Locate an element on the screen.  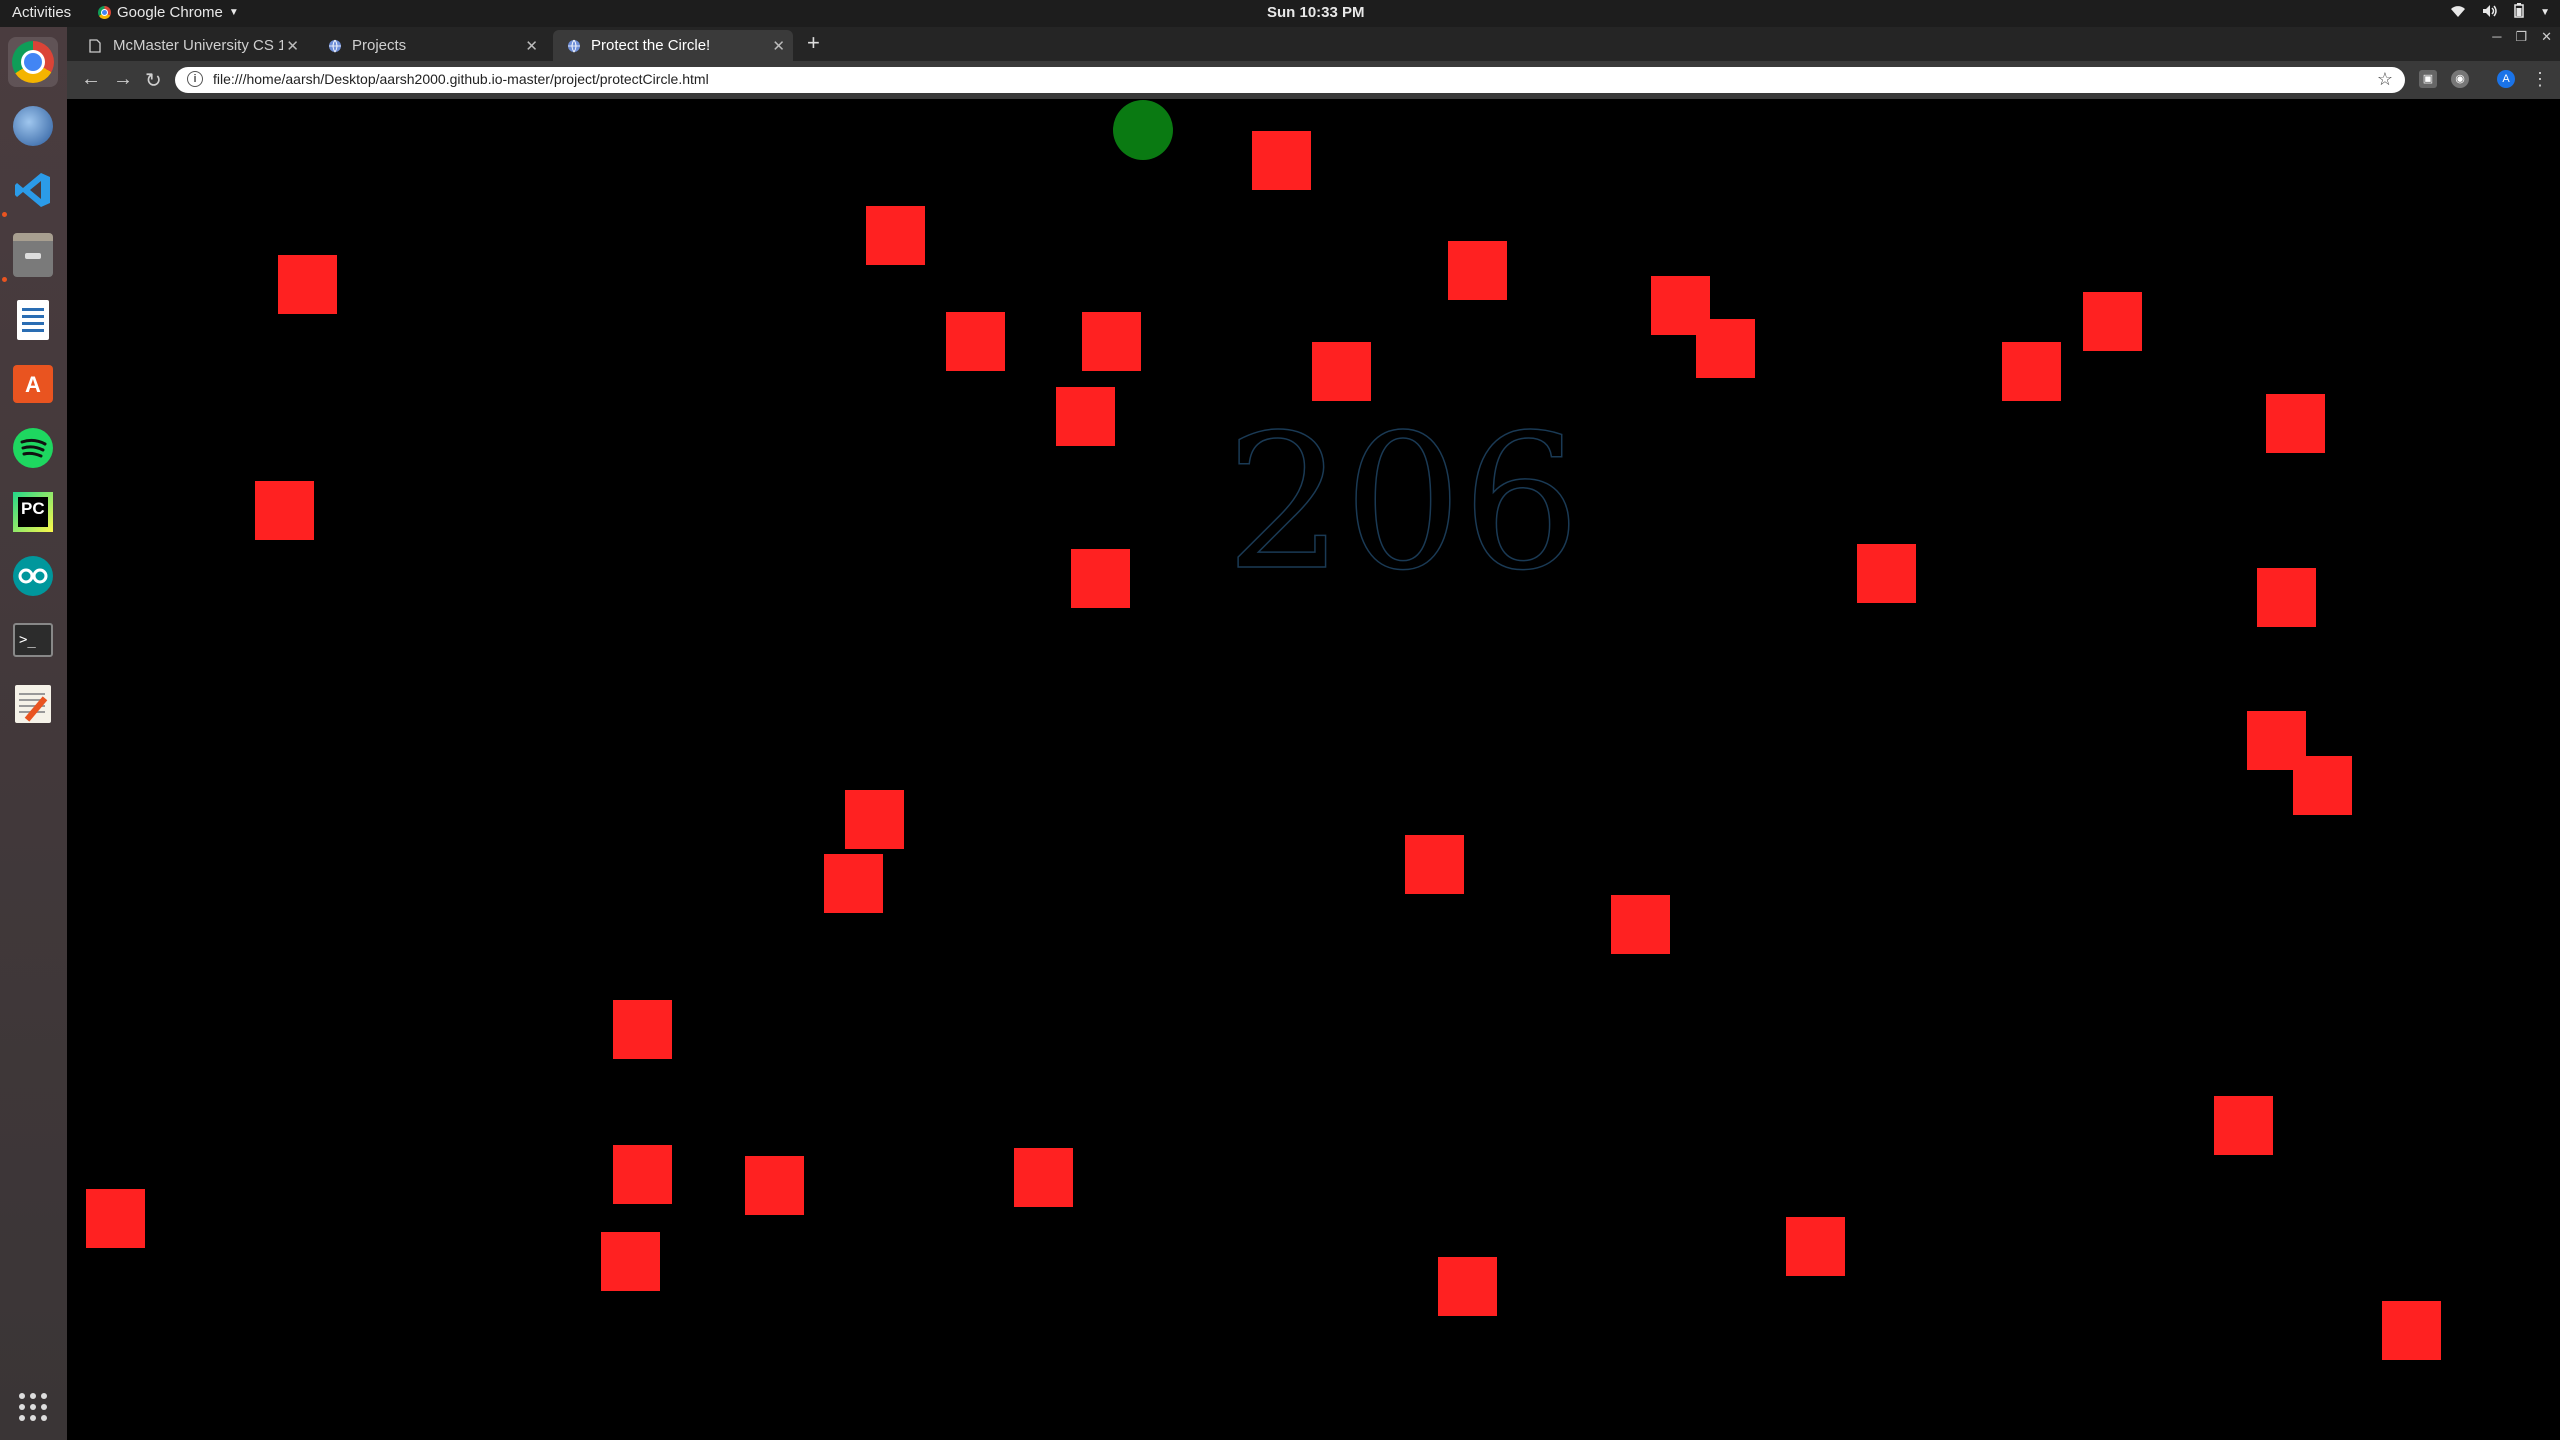
dock-writer is located at coordinates (33, 320).